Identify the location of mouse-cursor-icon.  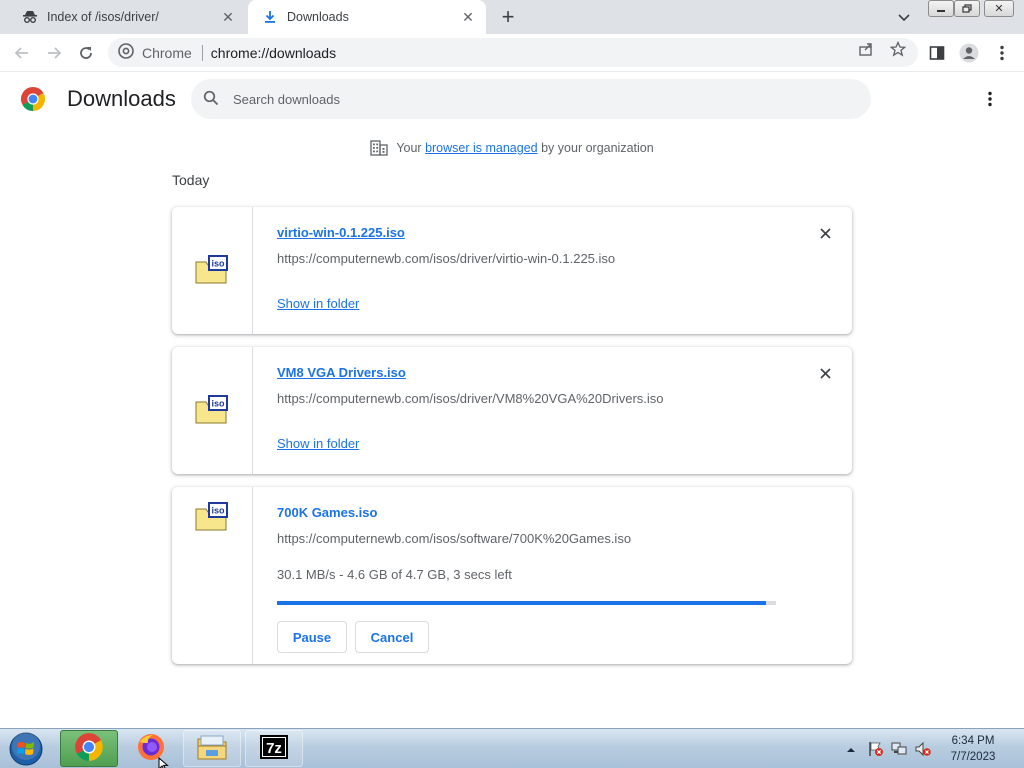
(164, 762).